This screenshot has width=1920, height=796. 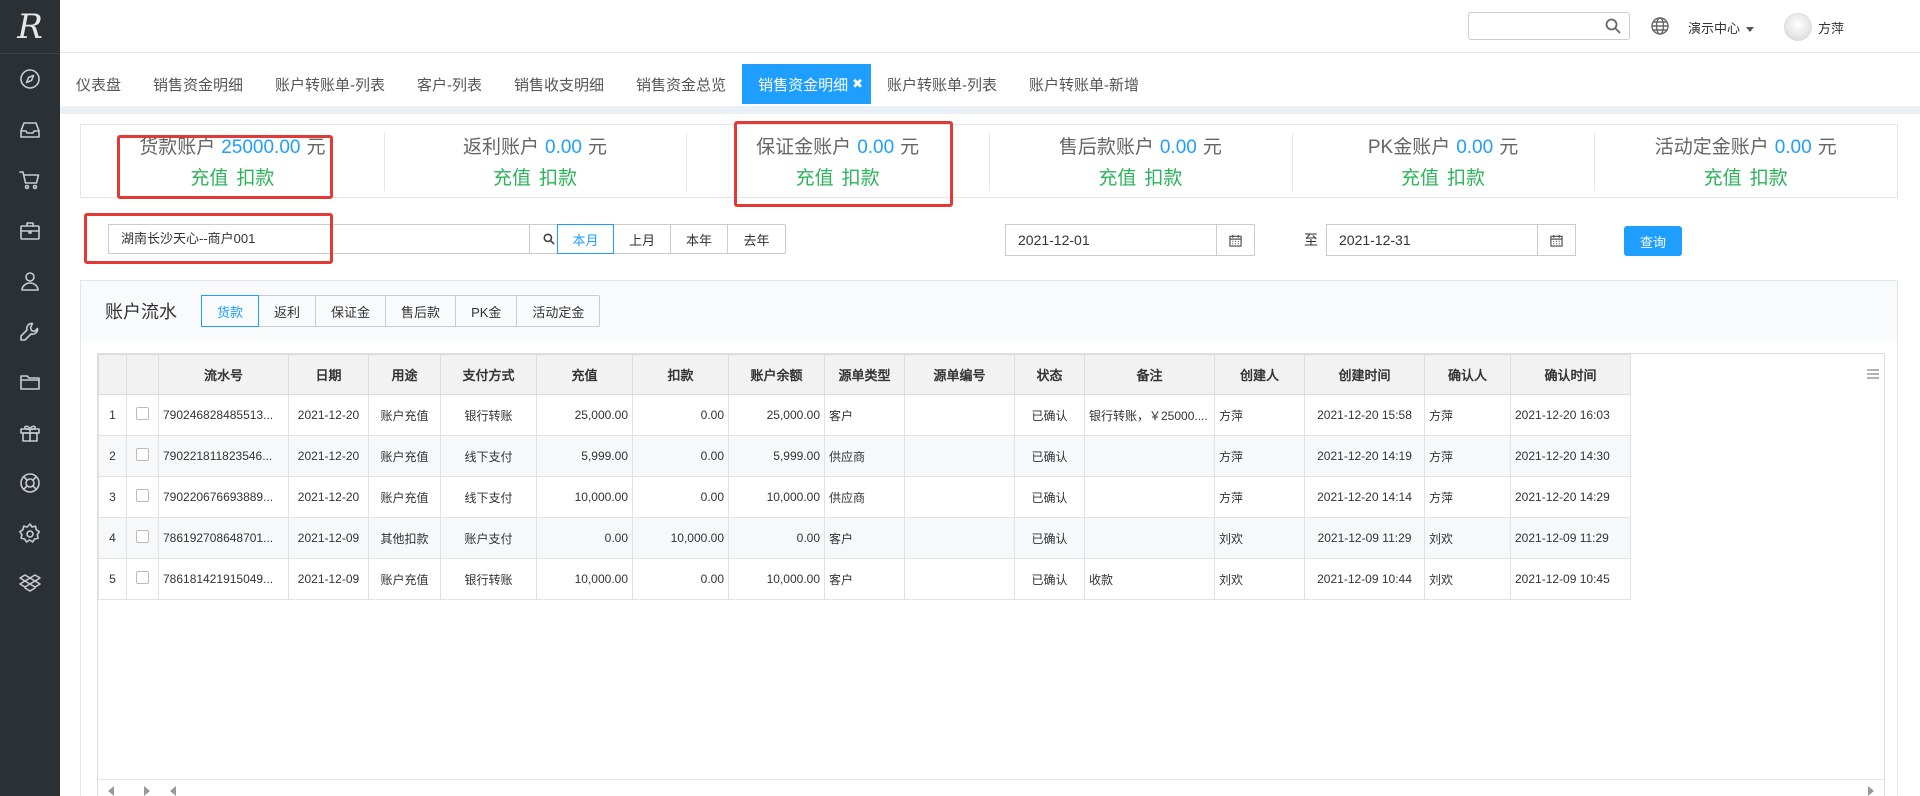 I want to click on gift-icon, so click(x=30, y=433).